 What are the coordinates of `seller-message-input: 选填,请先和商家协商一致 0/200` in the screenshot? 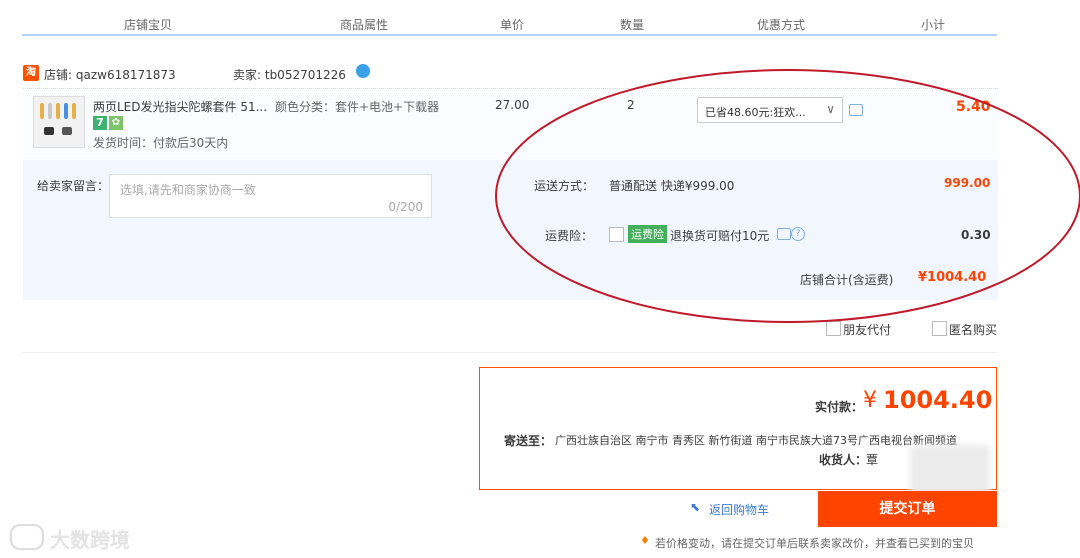 It's located at (270, 196).